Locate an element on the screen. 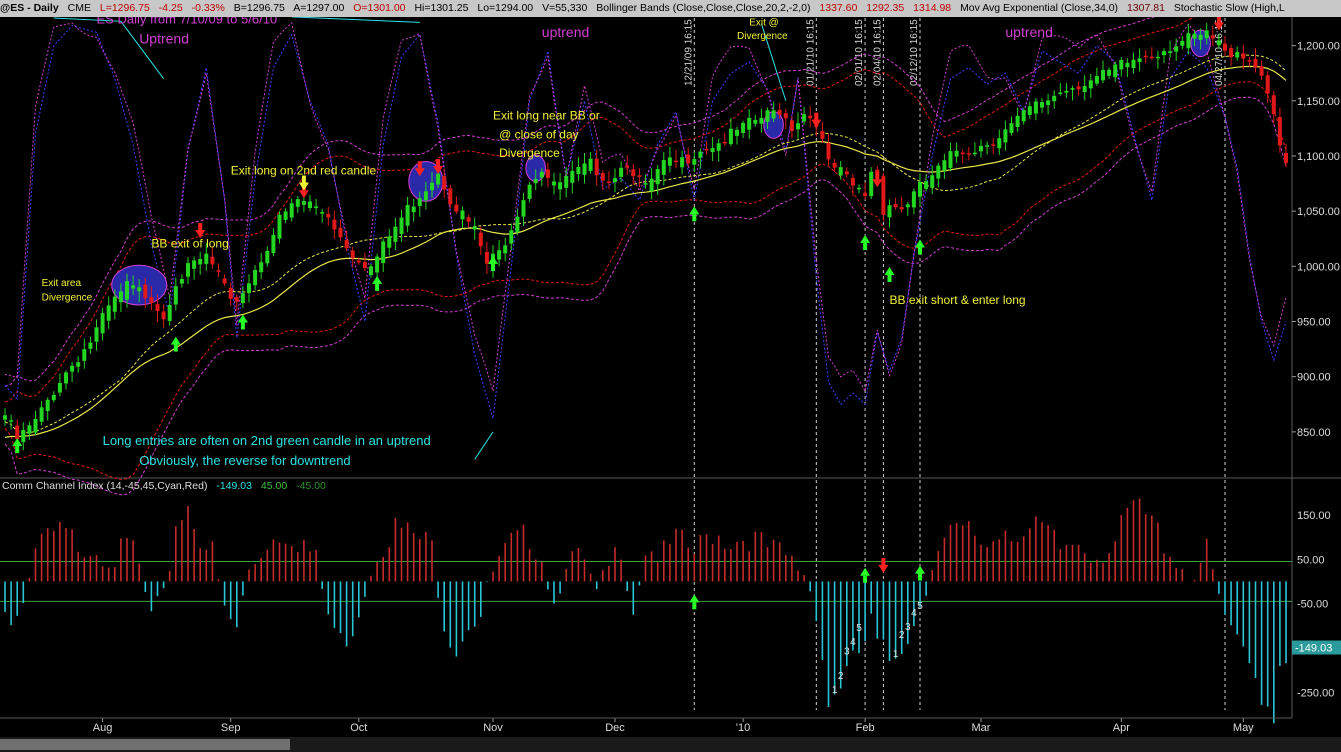 The height and width of the screenshot is (752, 1341). ask-price: A=1297.00 is located at coordinates (319, 8).